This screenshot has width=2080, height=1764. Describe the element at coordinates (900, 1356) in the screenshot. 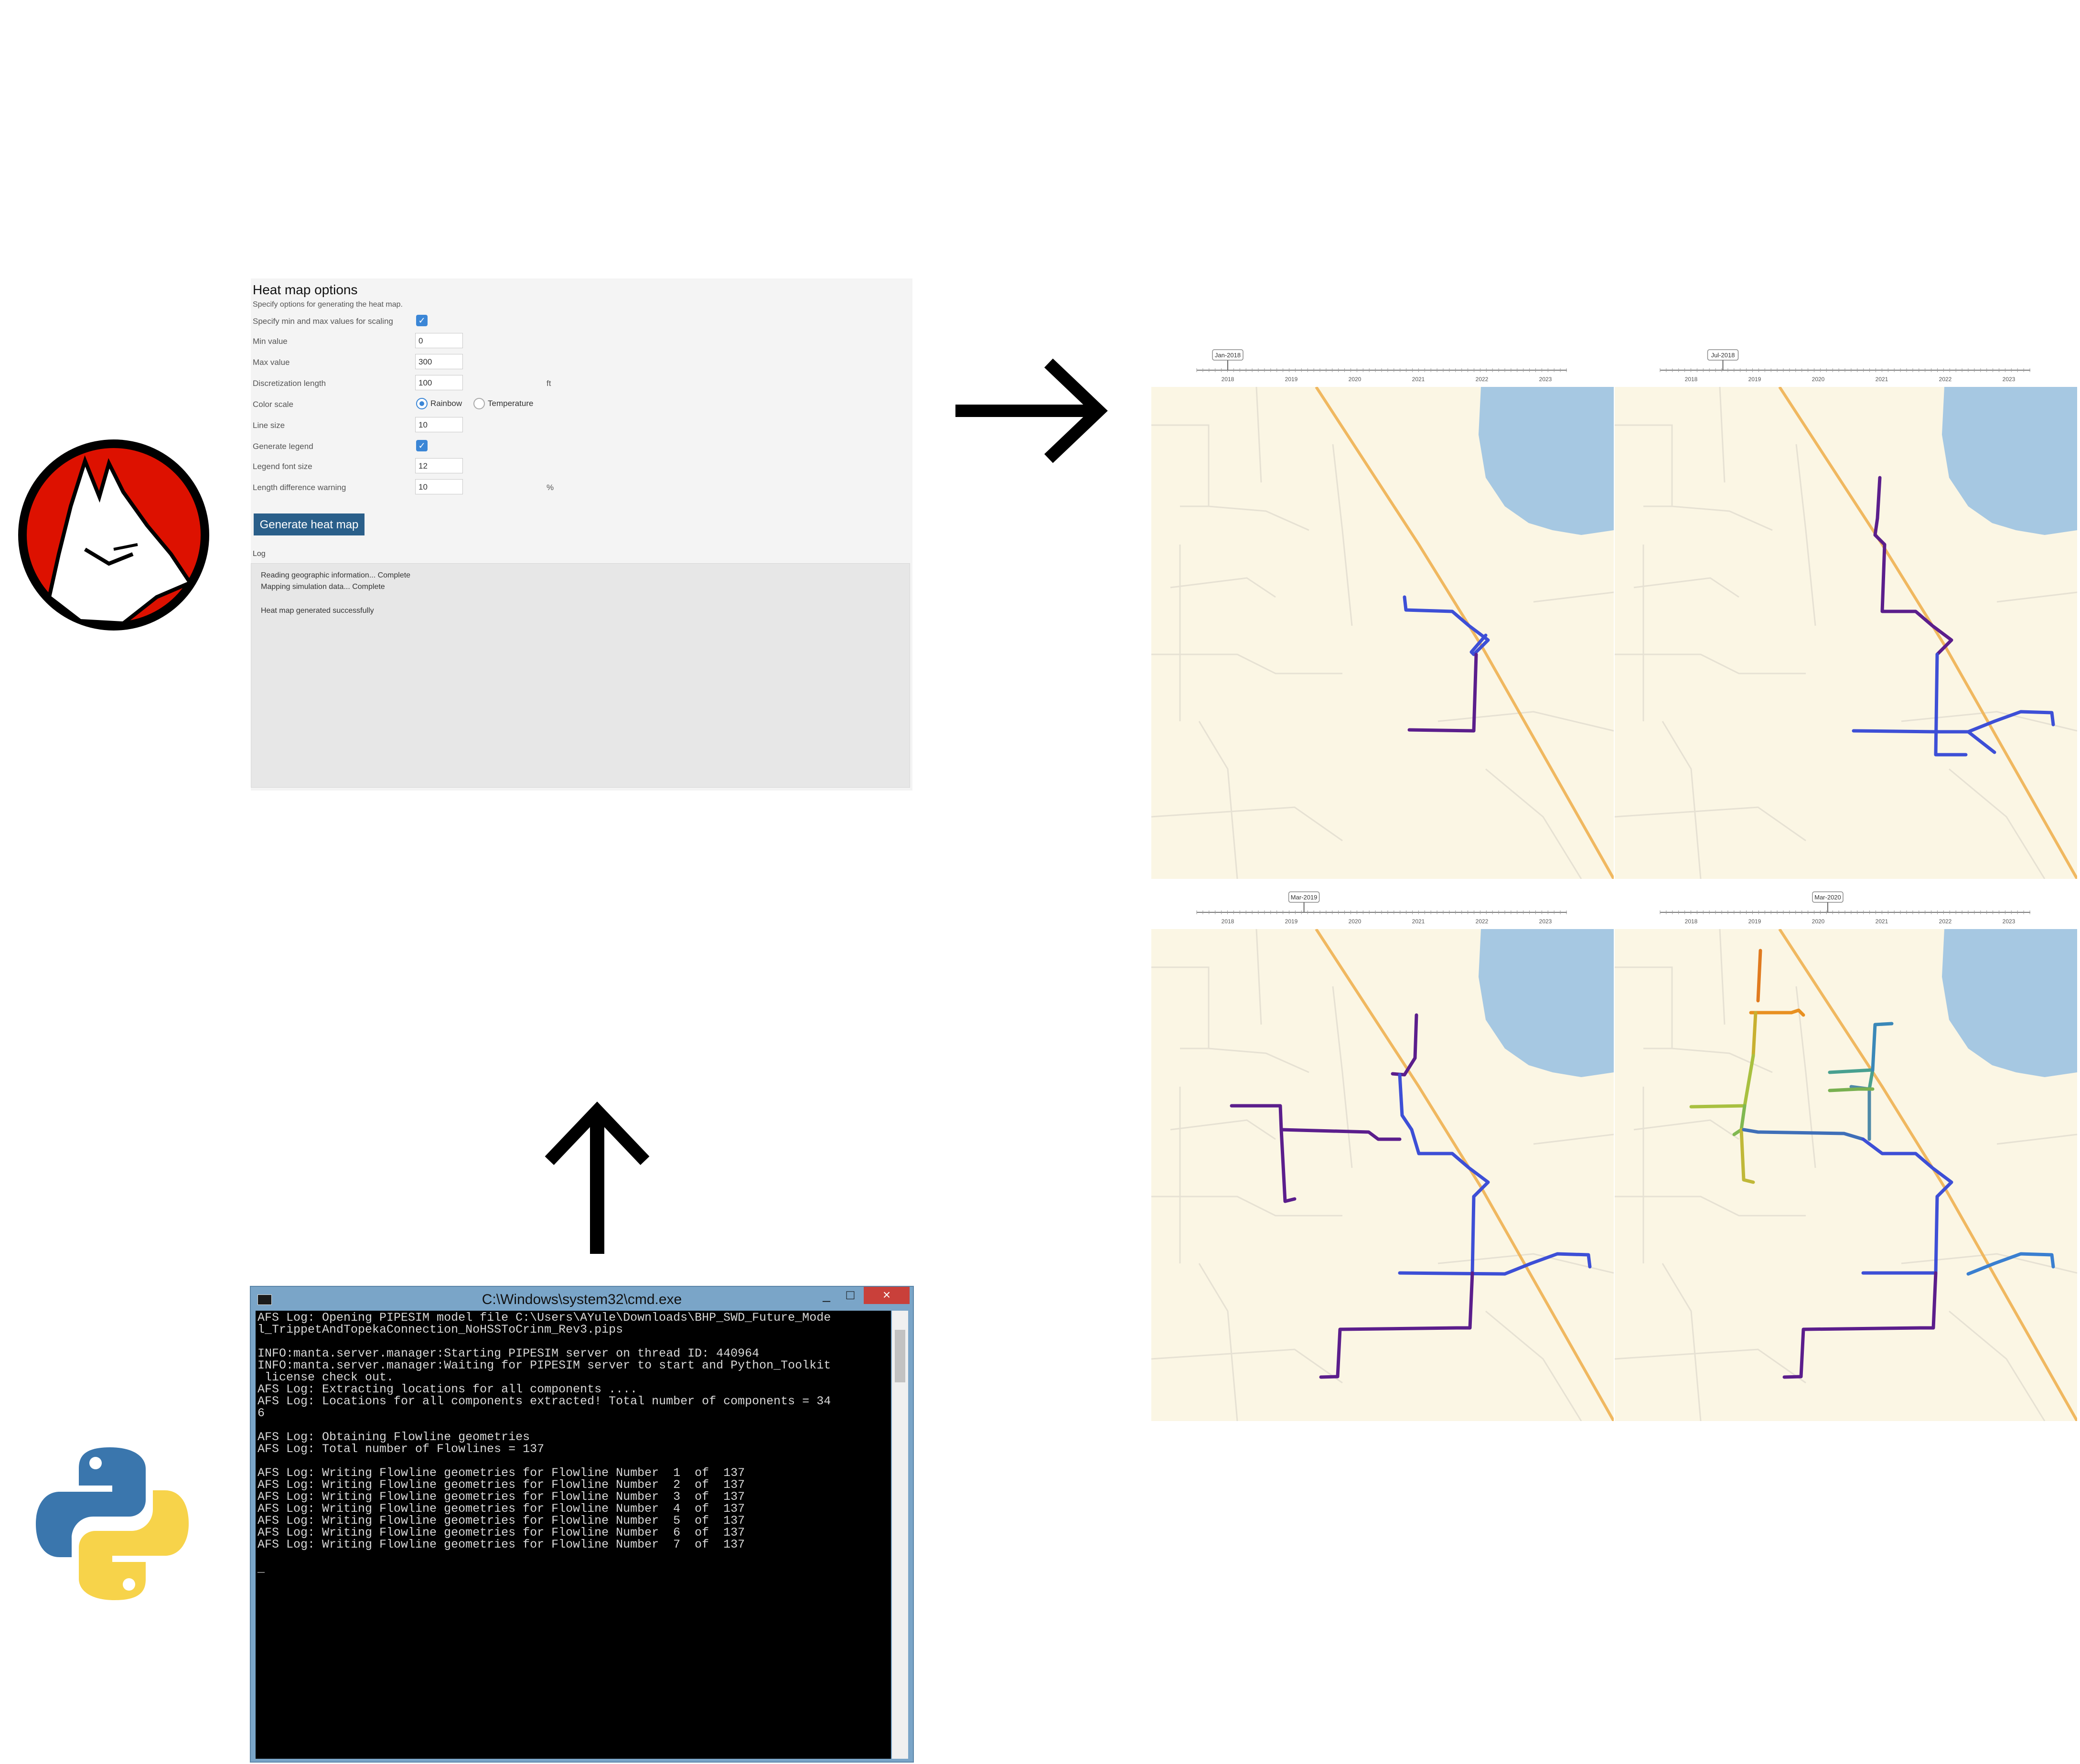

I see `scrollbar-thumb` at that location.